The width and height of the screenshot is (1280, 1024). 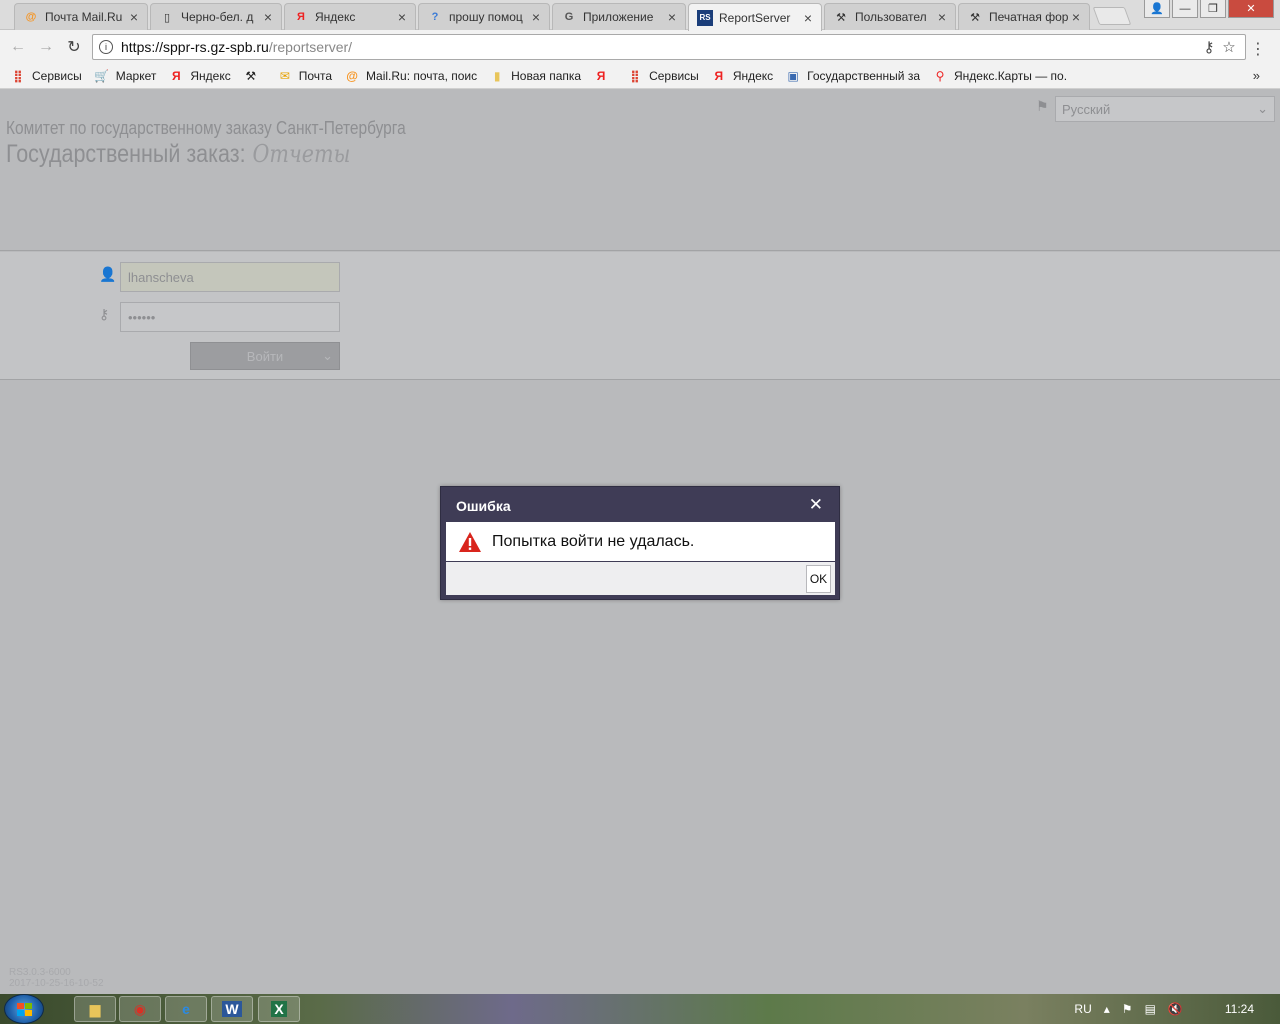 I want to click on reportserver-icon: RS, so click(x=705, y=17).